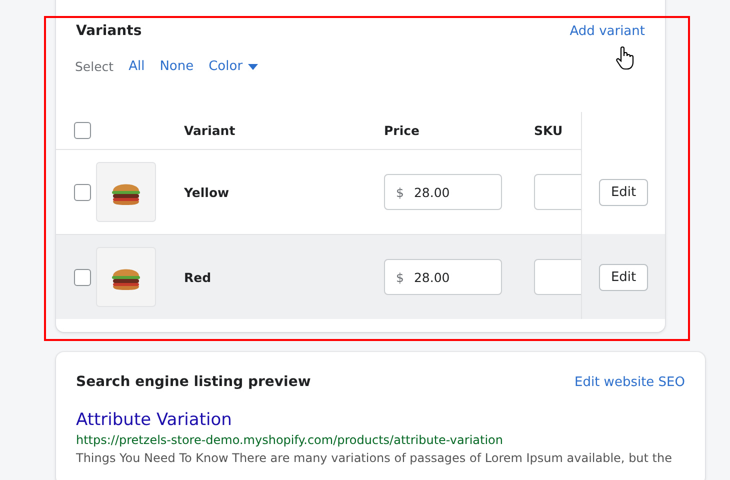 Image resolution: width=730 pixels, height=480 pixels. Describe the element at coordinates (253, 67) in the screenshot. I see `caret-icon` at that location.